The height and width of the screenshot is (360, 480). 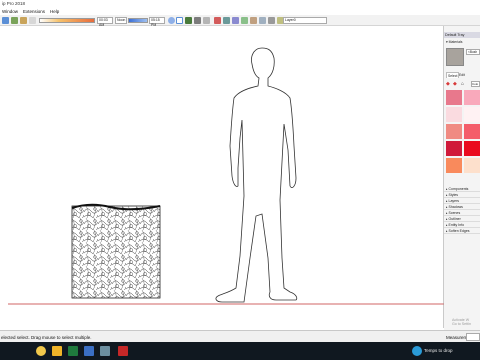 I want to click on materials-heading: Materials, so click(x=455, y=42).